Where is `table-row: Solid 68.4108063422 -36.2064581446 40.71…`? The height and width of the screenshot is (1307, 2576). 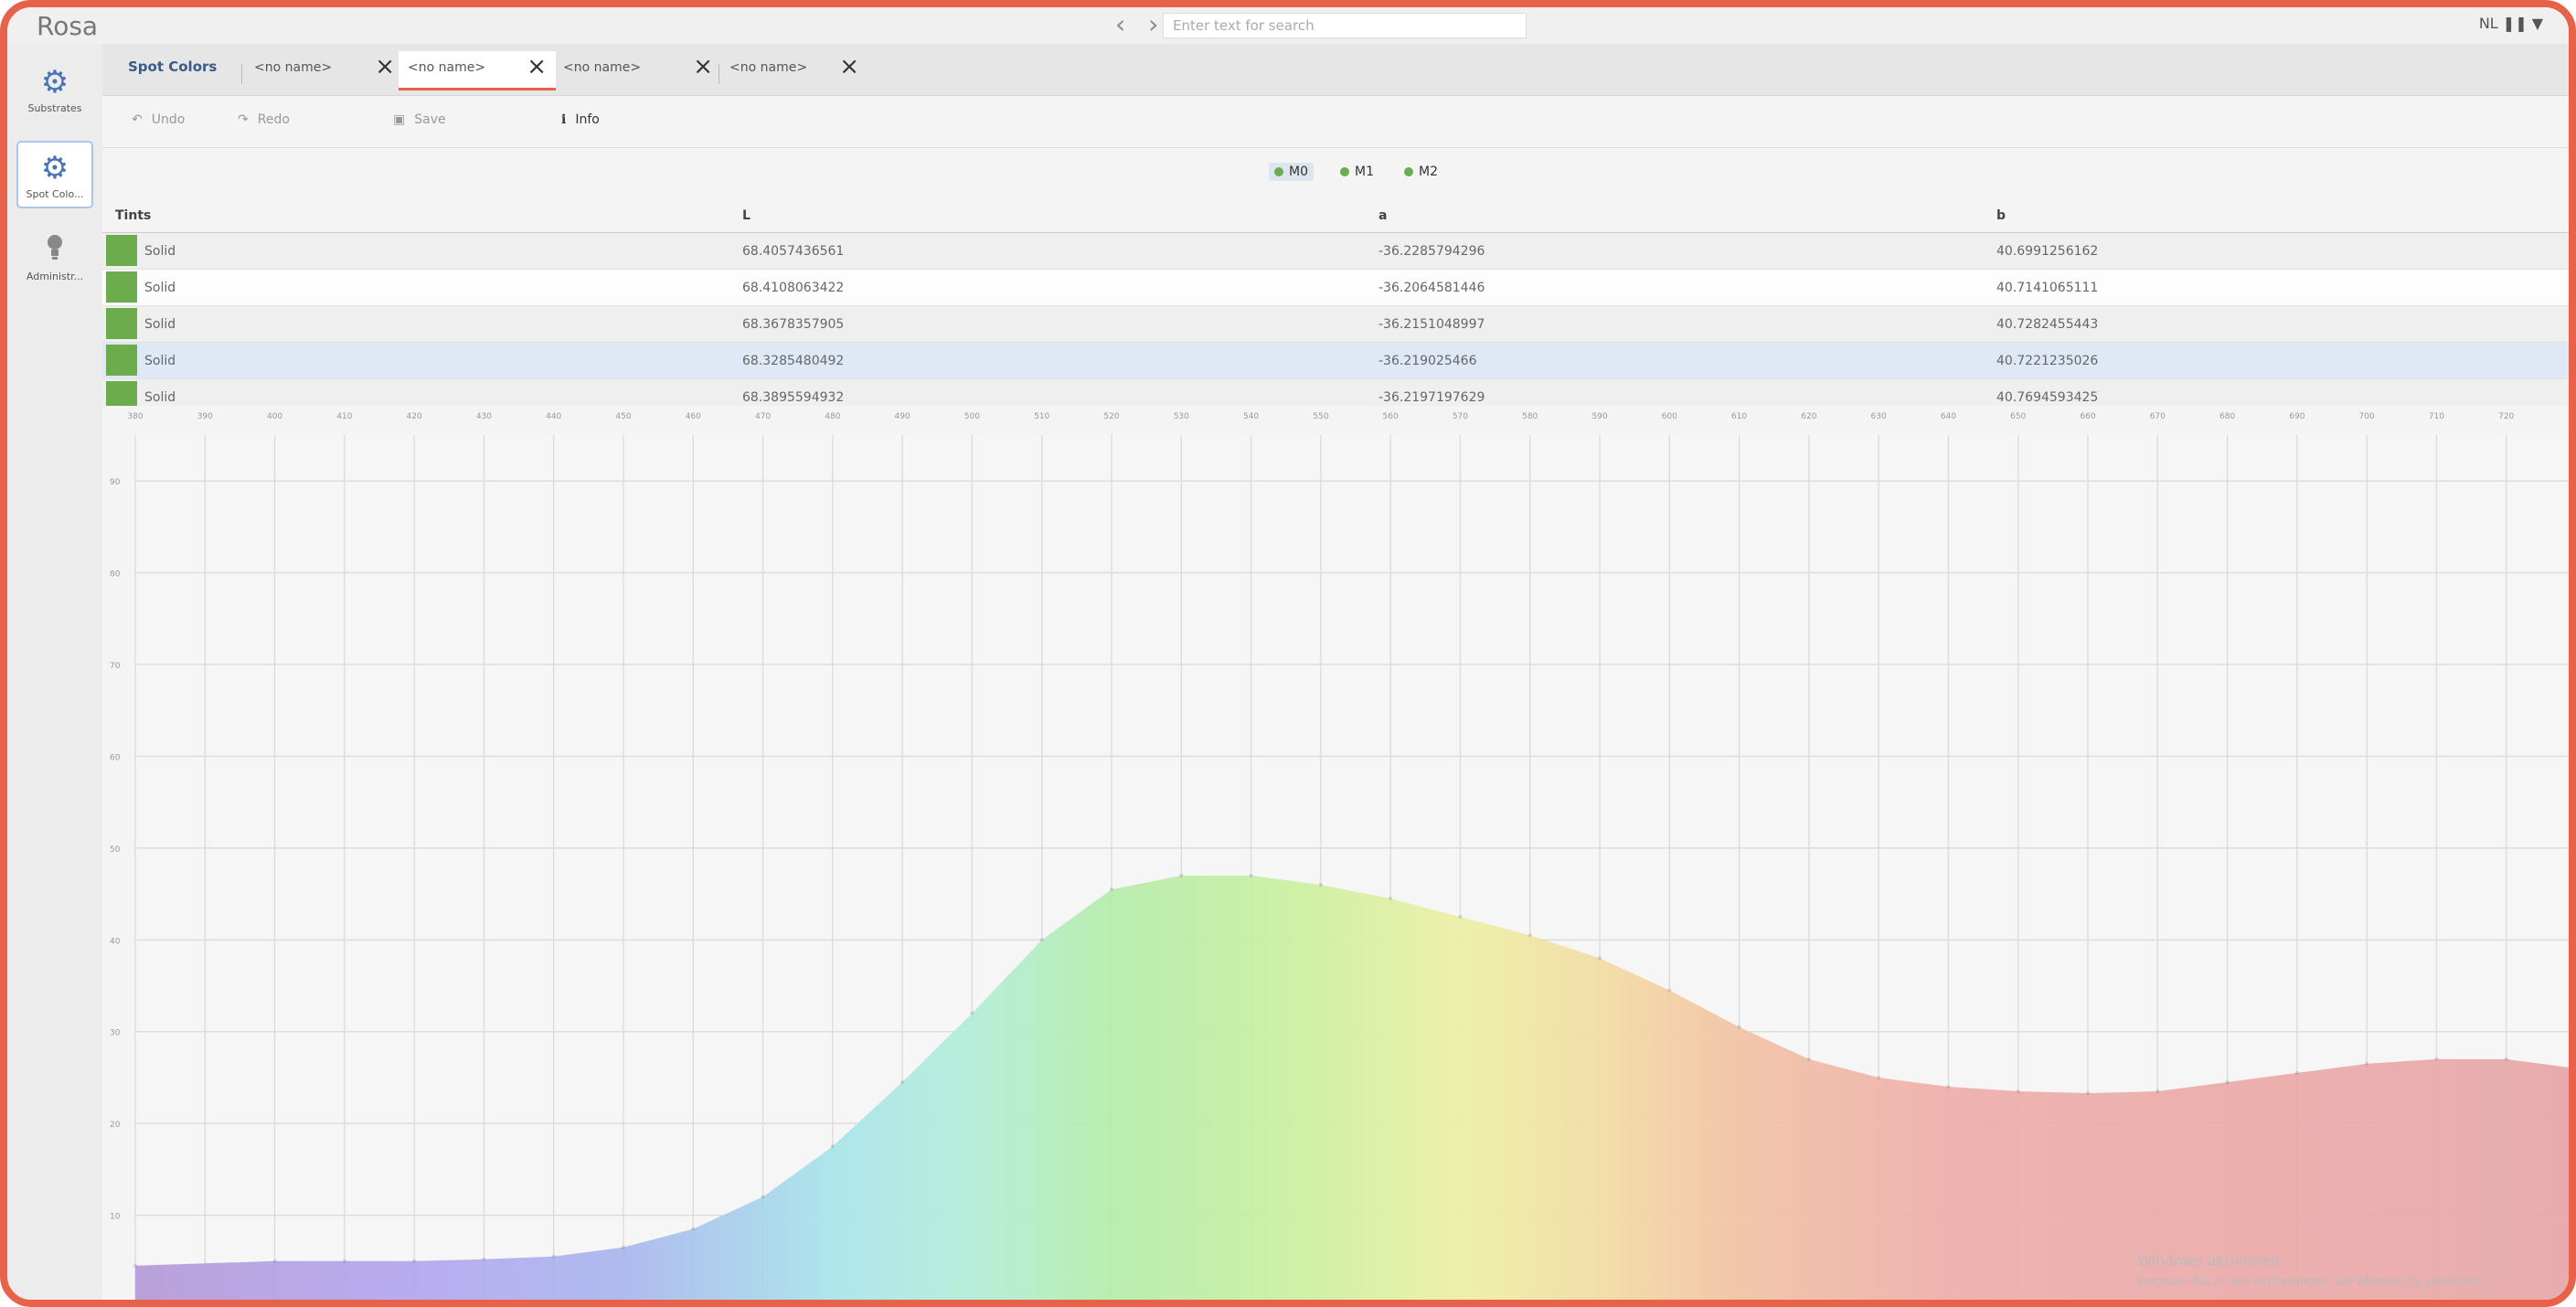 table-row: Solid 68.4108063422 -36.2064581446 40.71… is located at coordinates (1335, 288).